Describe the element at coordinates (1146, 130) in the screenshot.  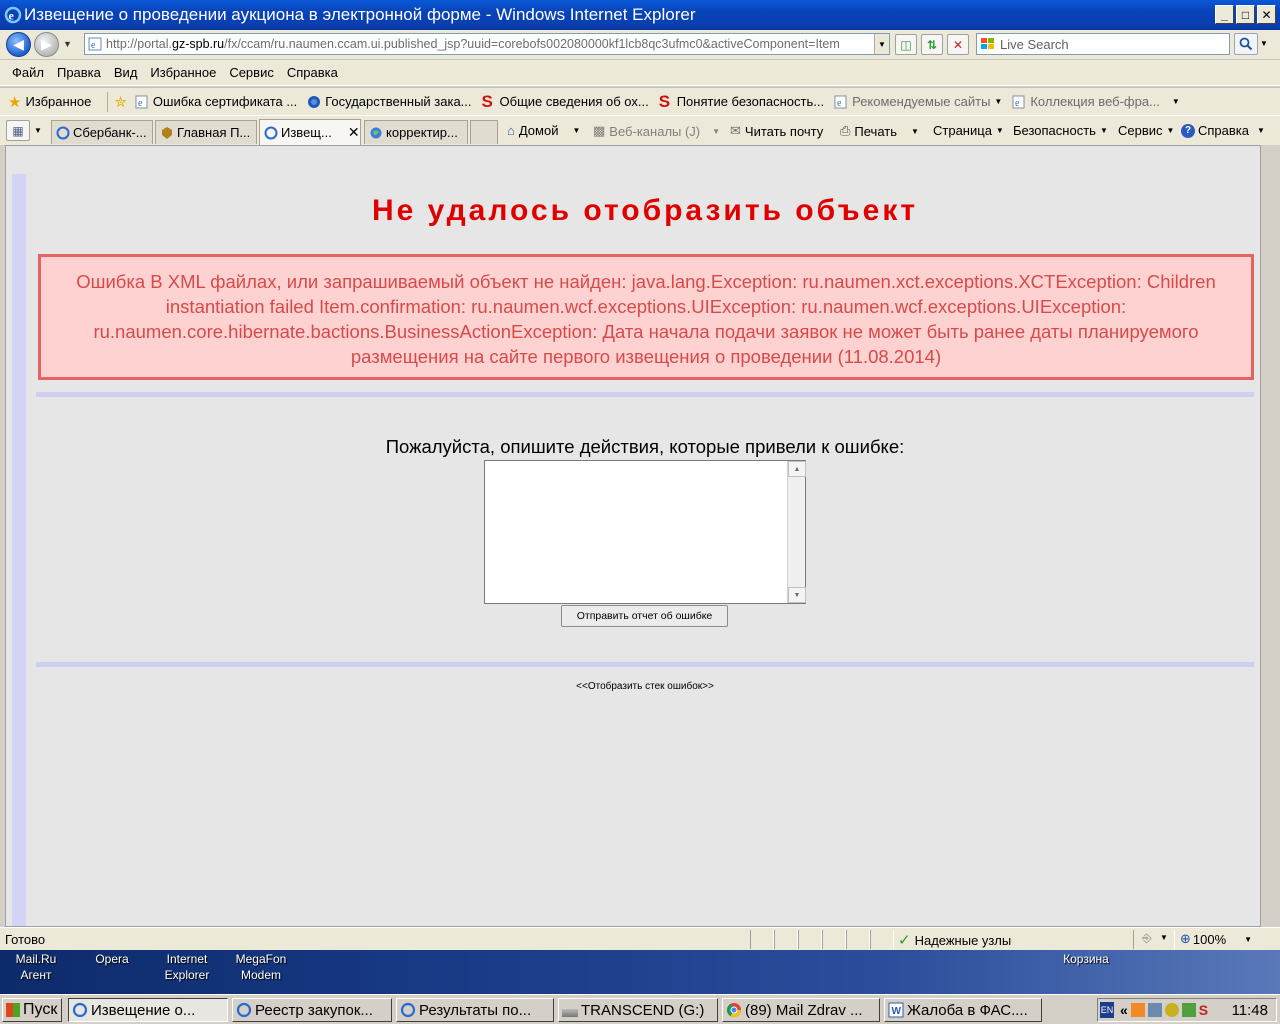
I see `tools-menu-button: Сервис ▼` at that location.